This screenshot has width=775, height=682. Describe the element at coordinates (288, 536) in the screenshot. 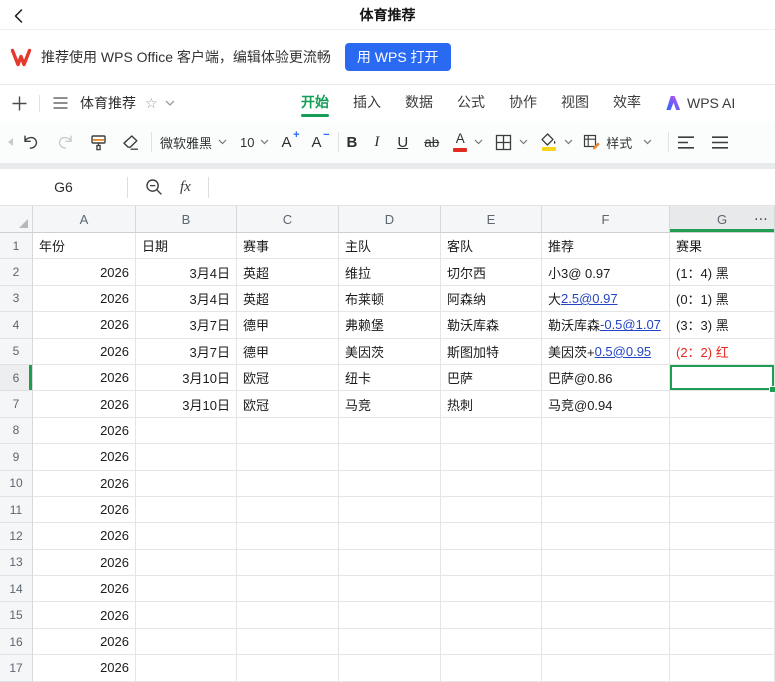

I see `cell-C12` at that location.